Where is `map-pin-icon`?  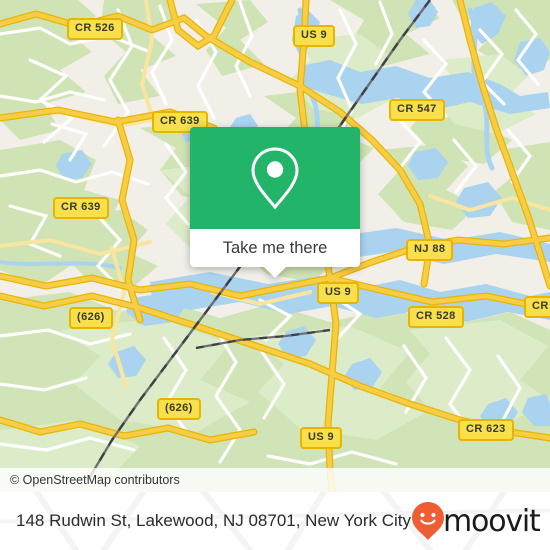 map-pin-icon is located at coordinates (275, 178).